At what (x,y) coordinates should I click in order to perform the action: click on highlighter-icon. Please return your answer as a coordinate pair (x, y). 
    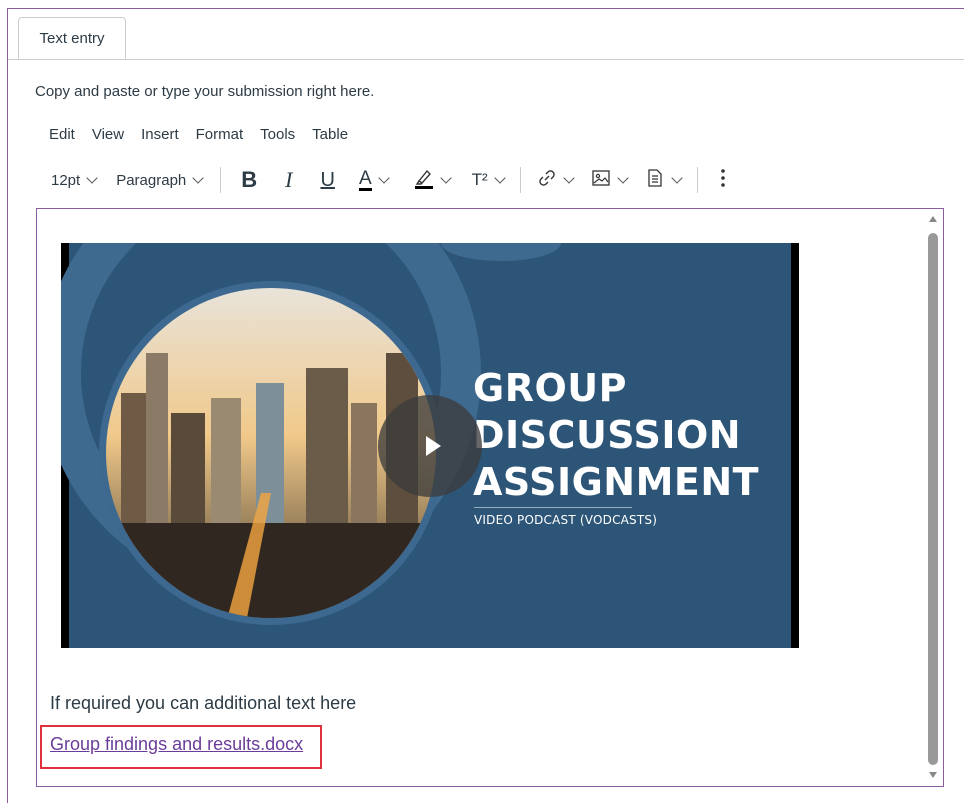
    Looking at the image, I should click on (424, 180).